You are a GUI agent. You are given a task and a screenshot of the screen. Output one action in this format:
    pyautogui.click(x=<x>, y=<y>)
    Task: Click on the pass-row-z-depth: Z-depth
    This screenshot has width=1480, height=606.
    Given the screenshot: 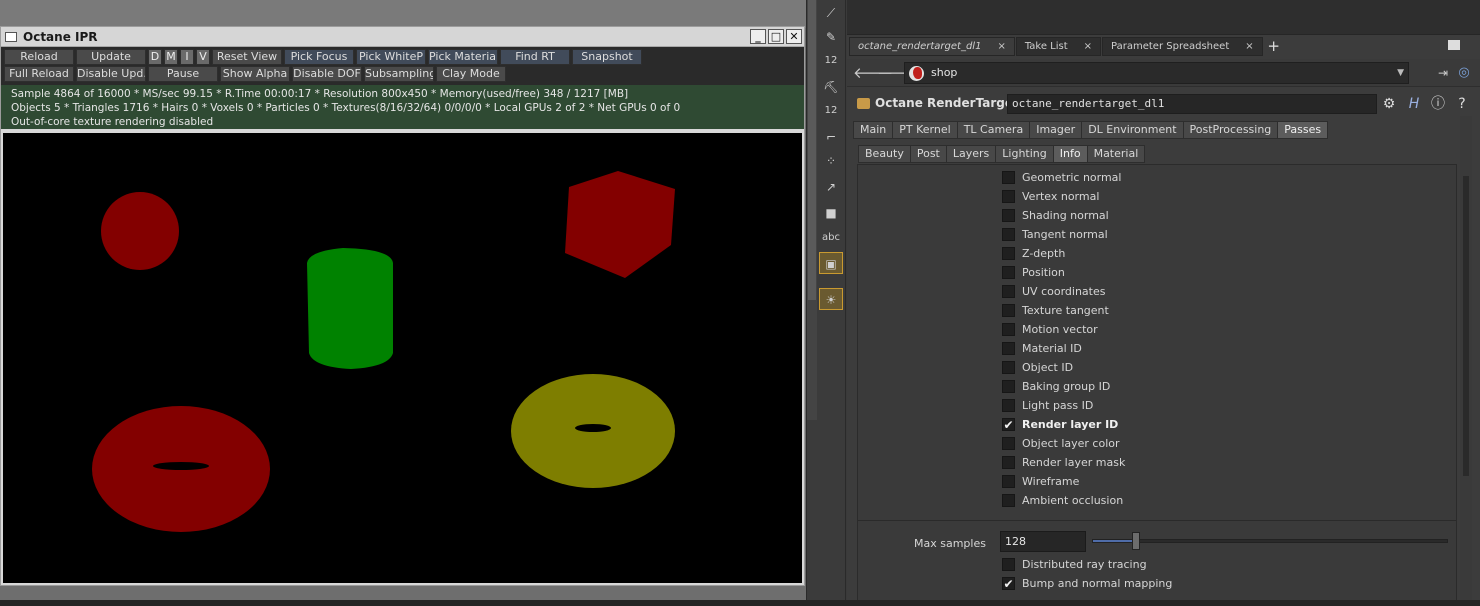 What is the action you would take?
    pyautogui.click(x=1033, y=253)
    